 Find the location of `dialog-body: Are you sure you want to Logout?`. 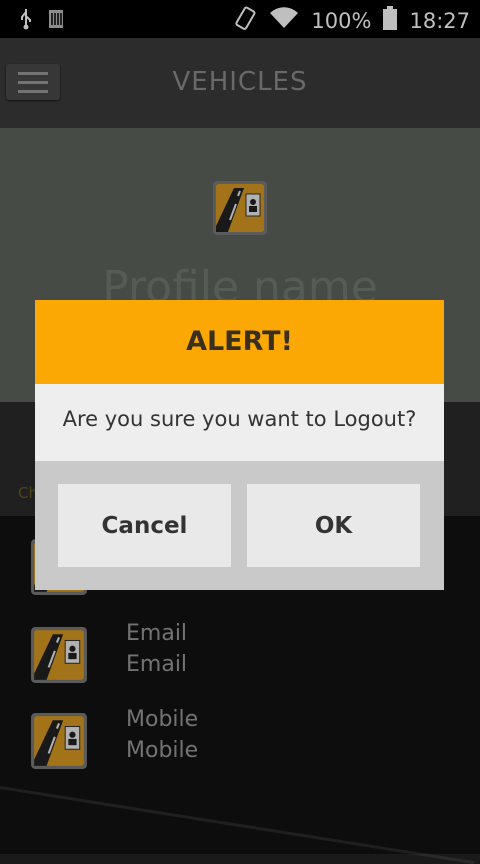

dialog-body: Are you sure you want to Logout? is located at coordinates (239, 422).